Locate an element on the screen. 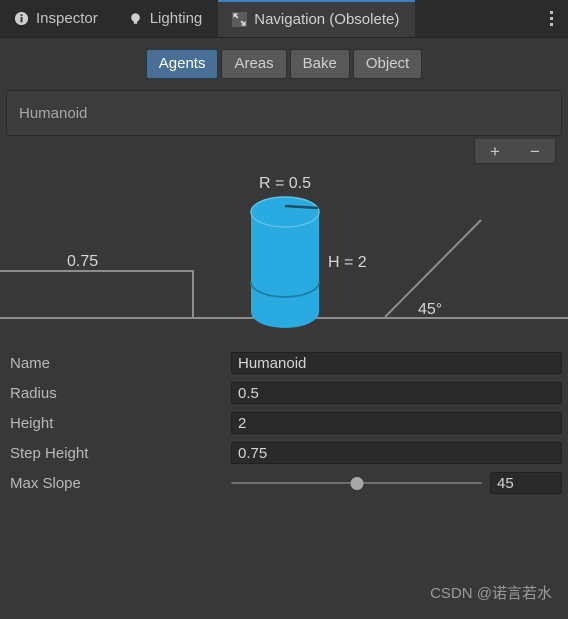 The image size is (568, 619). tab-lighting-label: Lighting is located at coordinates (176, 18).